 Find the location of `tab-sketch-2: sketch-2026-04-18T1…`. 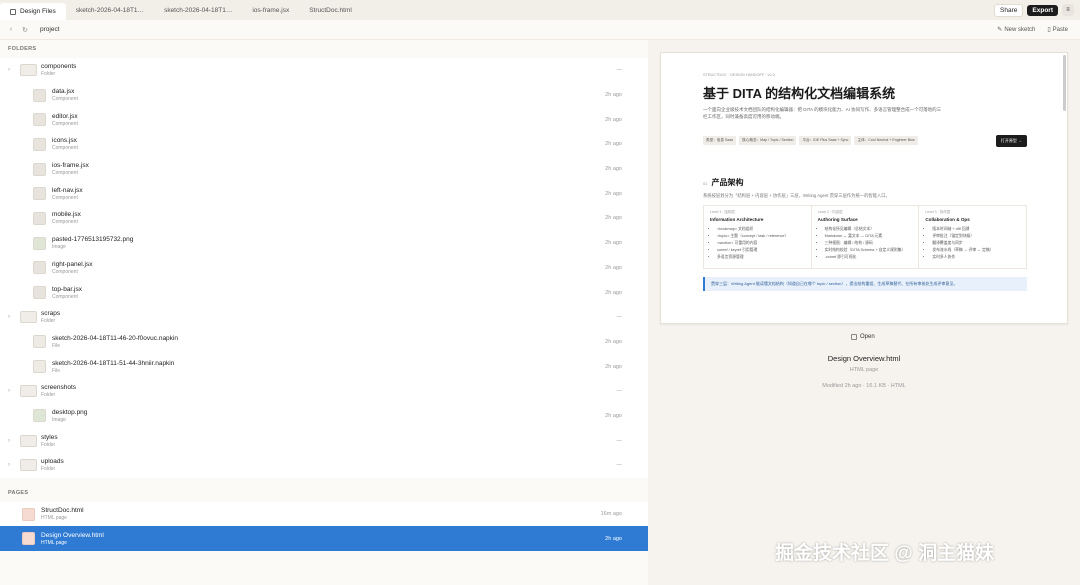

tab-sketch-2: sketch-2026-04-18T1… is located at coordinates (198, 10).